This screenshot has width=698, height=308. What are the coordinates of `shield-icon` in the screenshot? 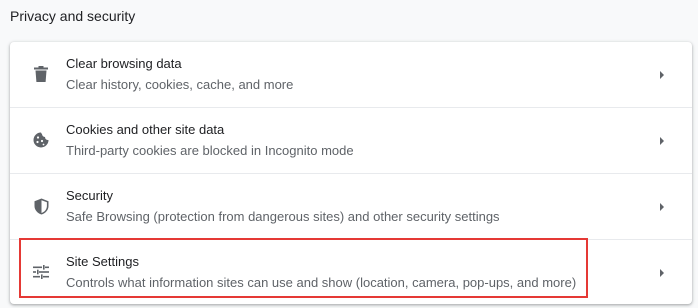 It's located at (41, 206).